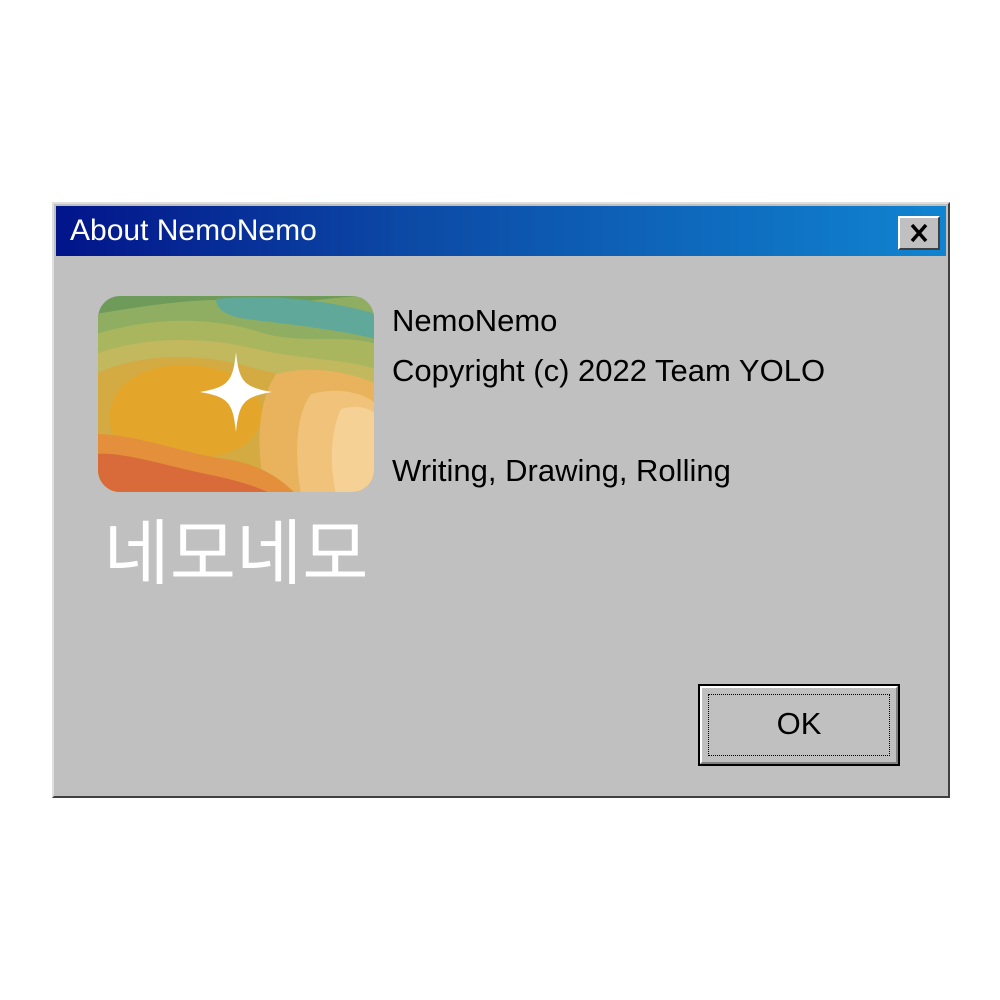 Image resolution: width=1000 pixels, height=1000 pixels. I want to click on tagline-text: Writing, Drawing, Rolling, so click(561, 470).